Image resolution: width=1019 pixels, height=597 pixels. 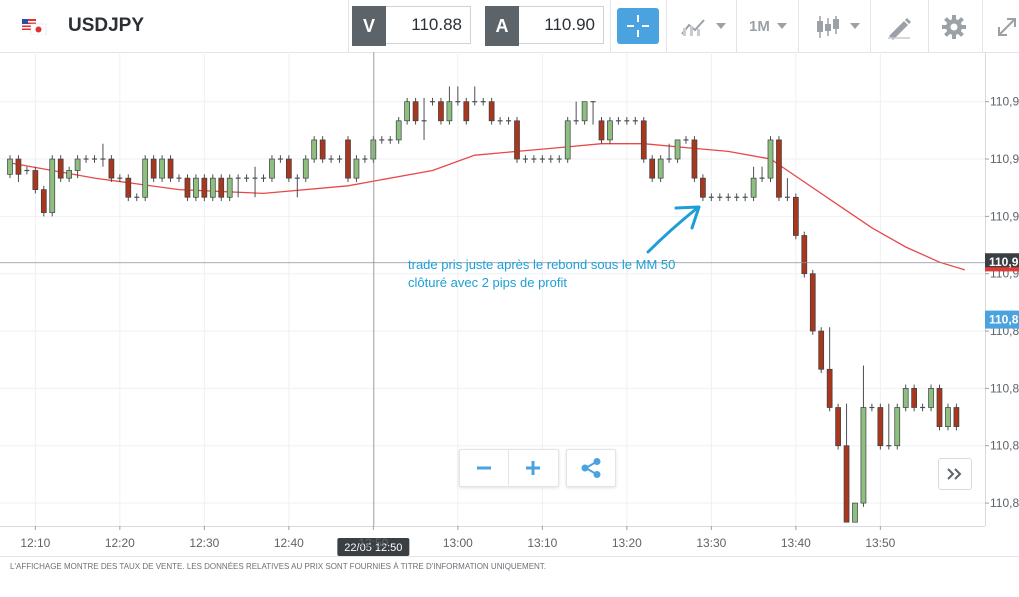 I want to click on indicators-caret-icon, so click(x=721, y=26).